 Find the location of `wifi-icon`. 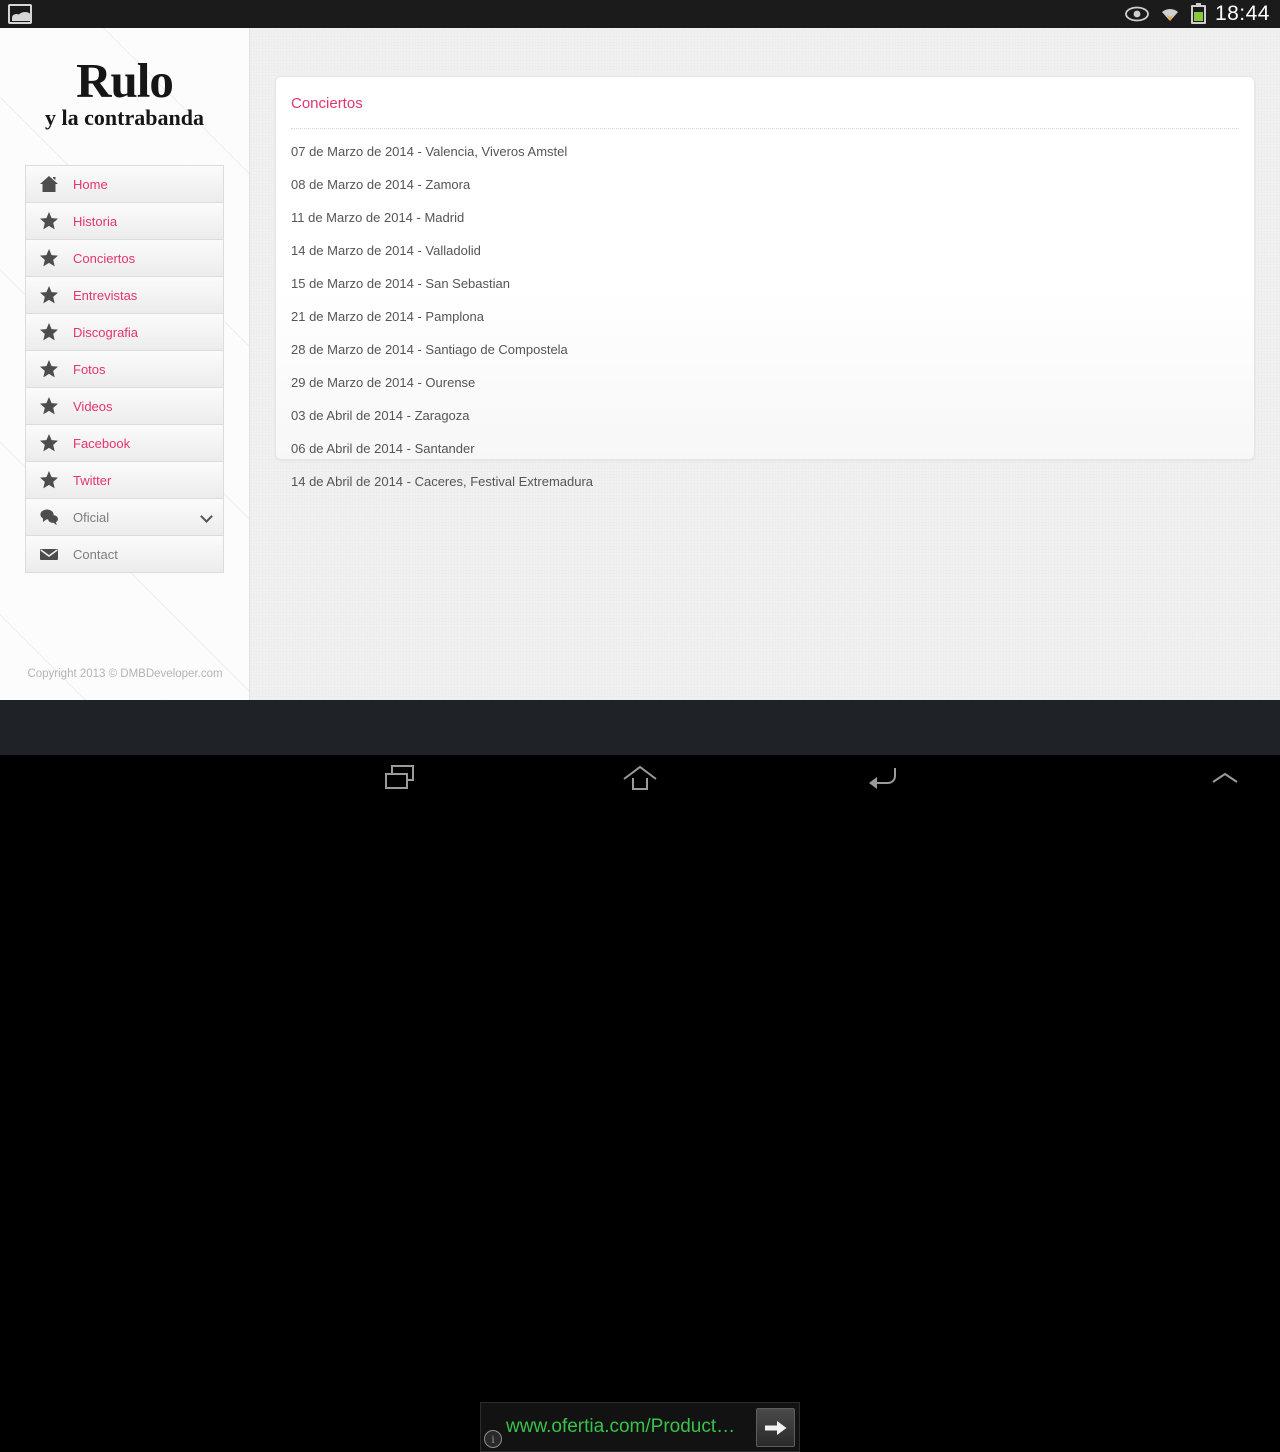

wifi-icon is located at coordinates (1170, 14).